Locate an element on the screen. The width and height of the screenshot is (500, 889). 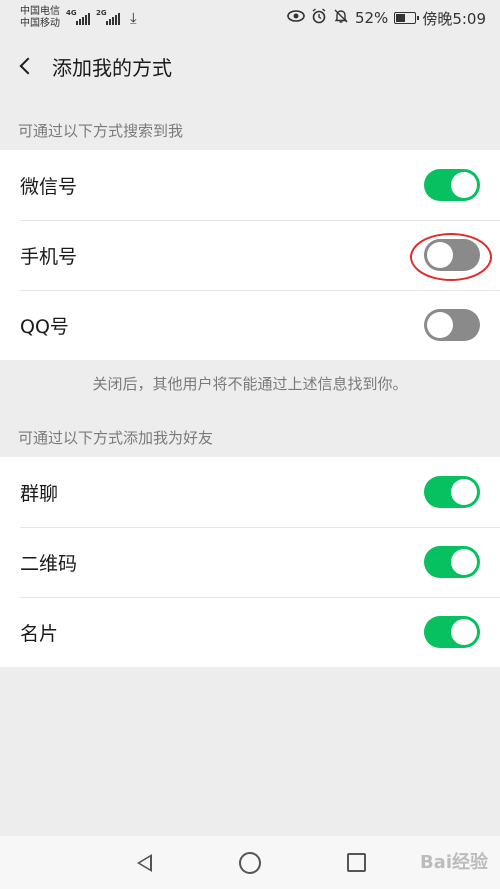
watermark-logo: Bai经验 is located at coordinates (453, 862).